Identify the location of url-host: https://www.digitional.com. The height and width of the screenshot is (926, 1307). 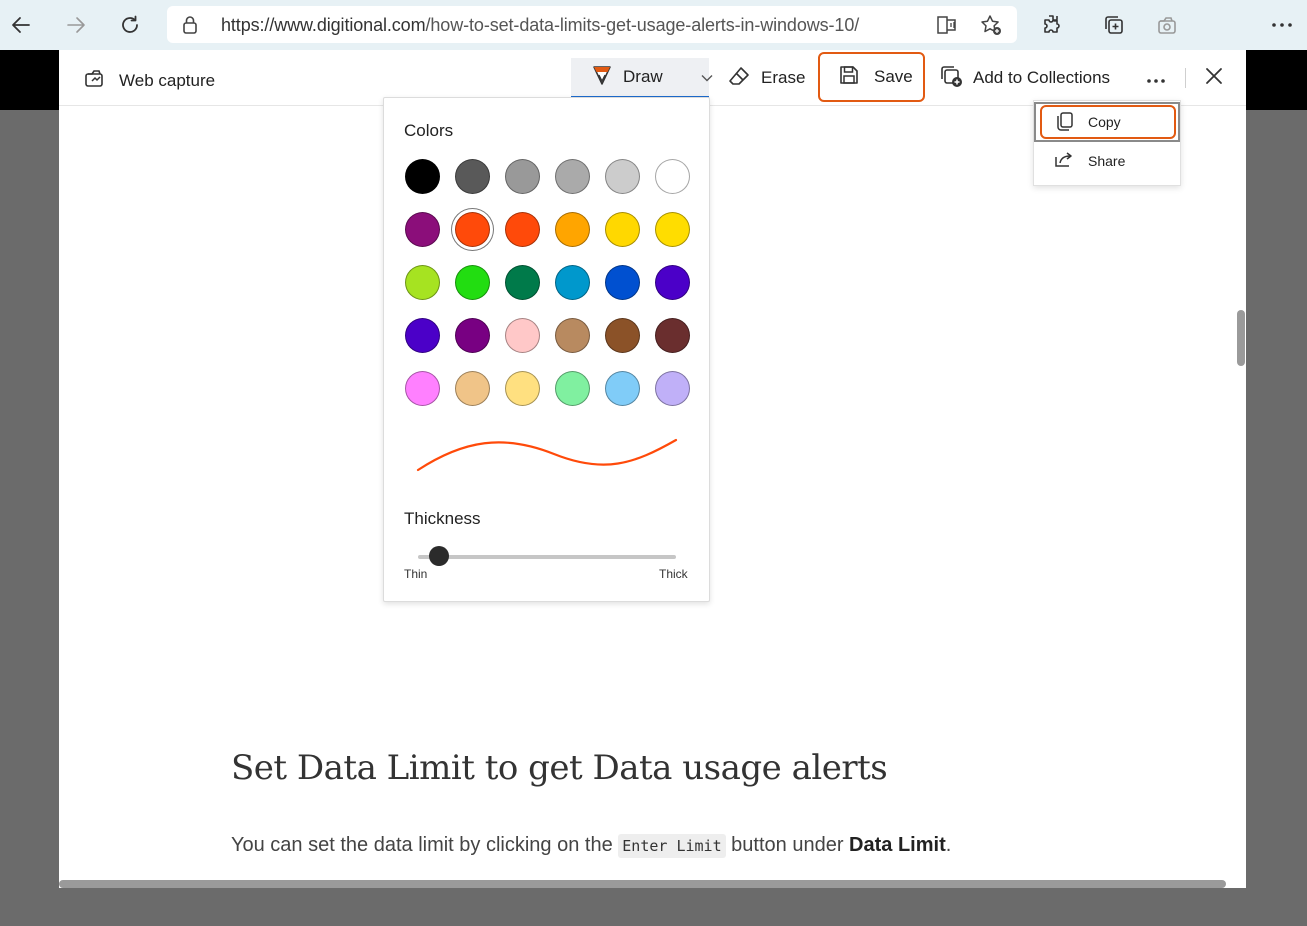
(323, 25).